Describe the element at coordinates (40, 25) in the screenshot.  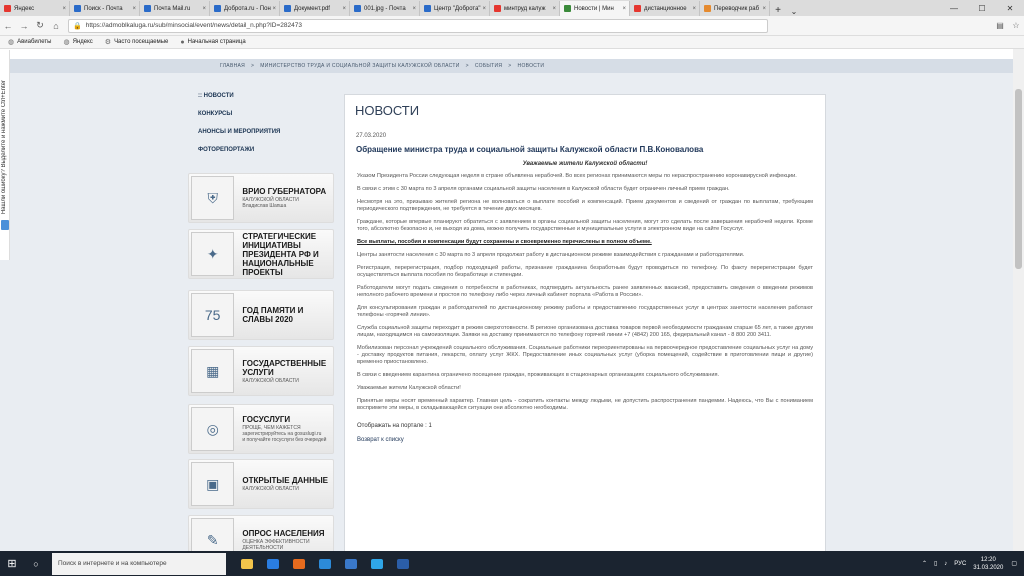
I see `reload-icon: ↻` at that location.